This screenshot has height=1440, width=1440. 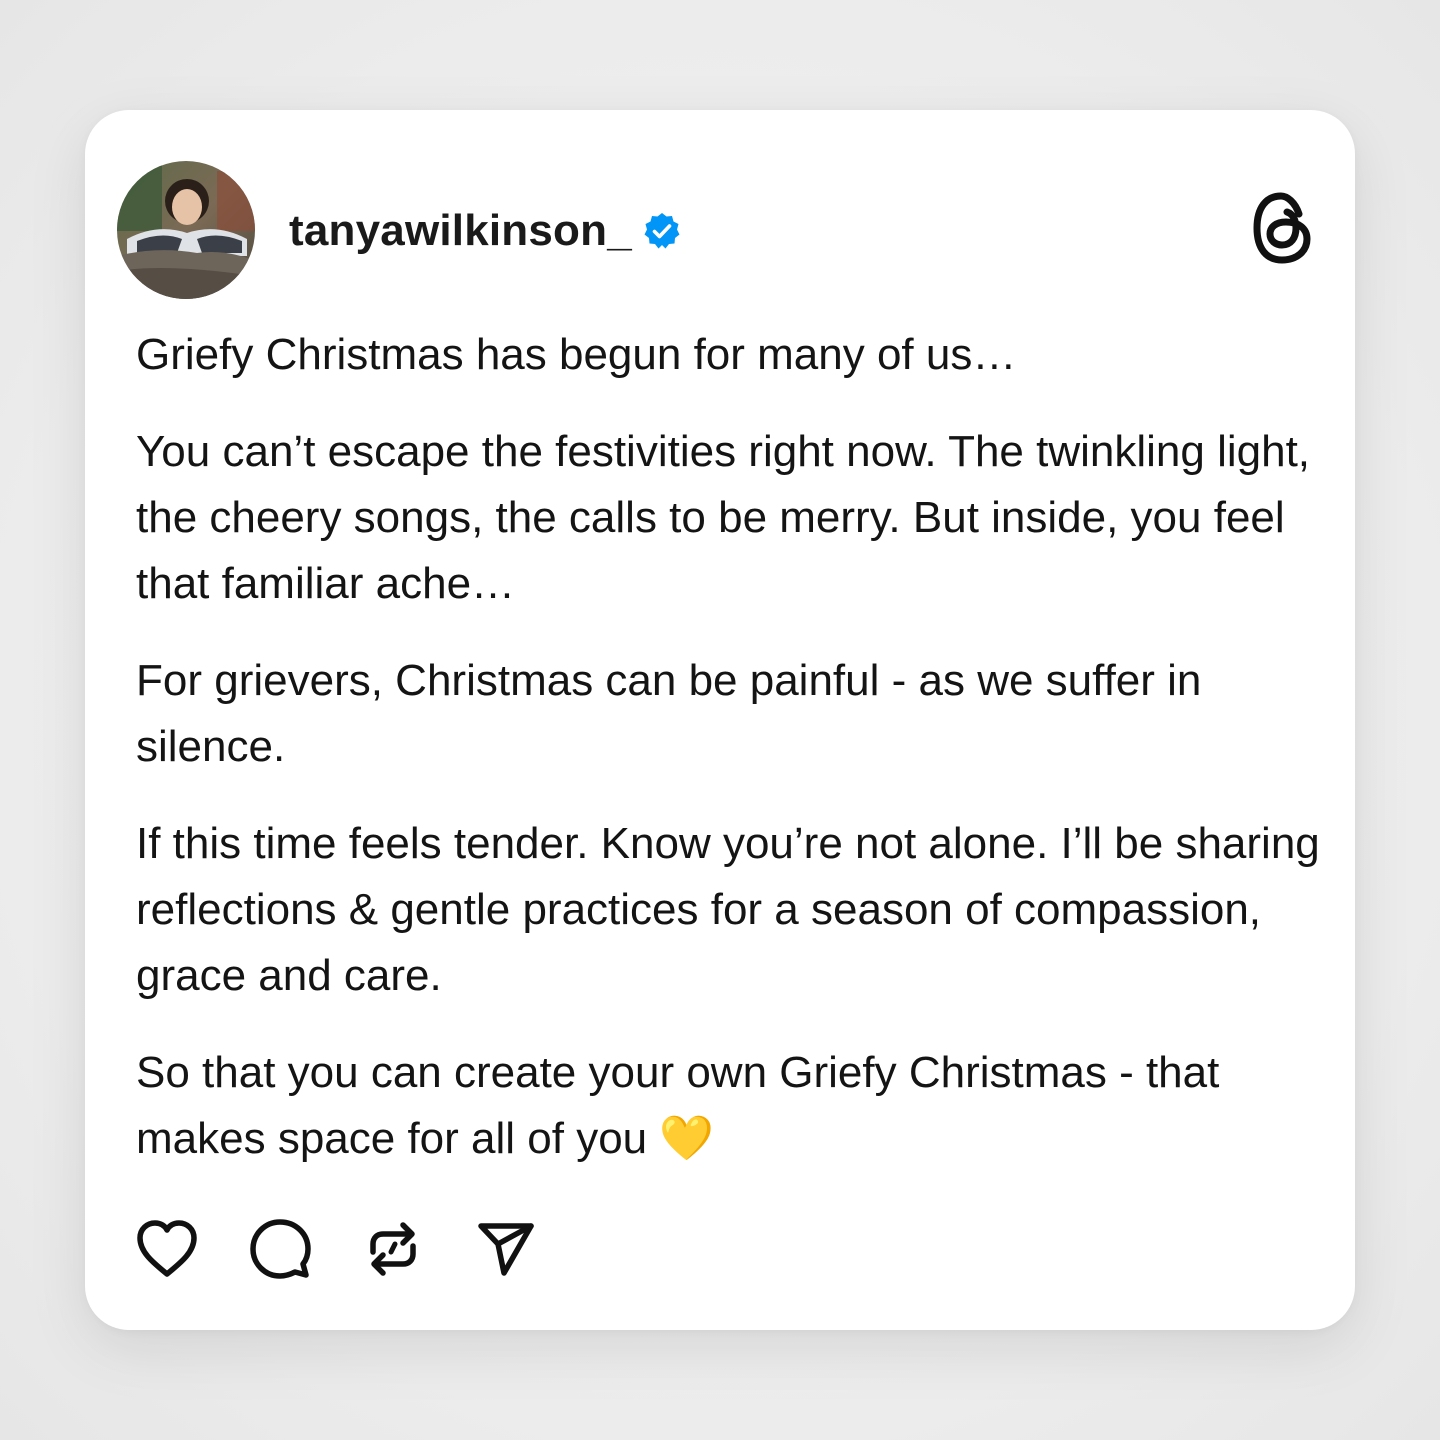 I want to click on repost-button, so click(x=393, y=1249).